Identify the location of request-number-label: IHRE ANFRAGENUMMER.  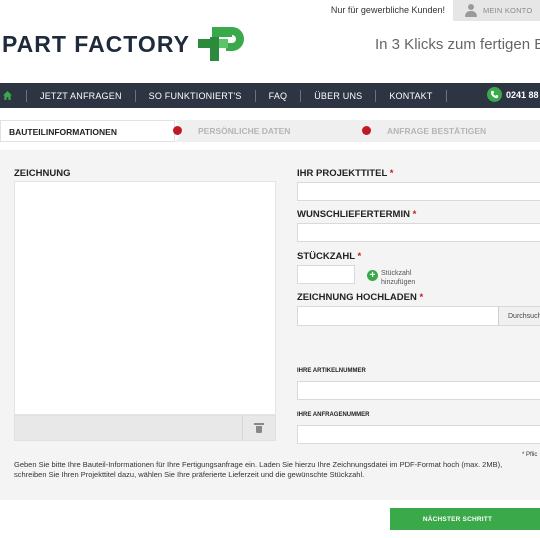
(333, 415).